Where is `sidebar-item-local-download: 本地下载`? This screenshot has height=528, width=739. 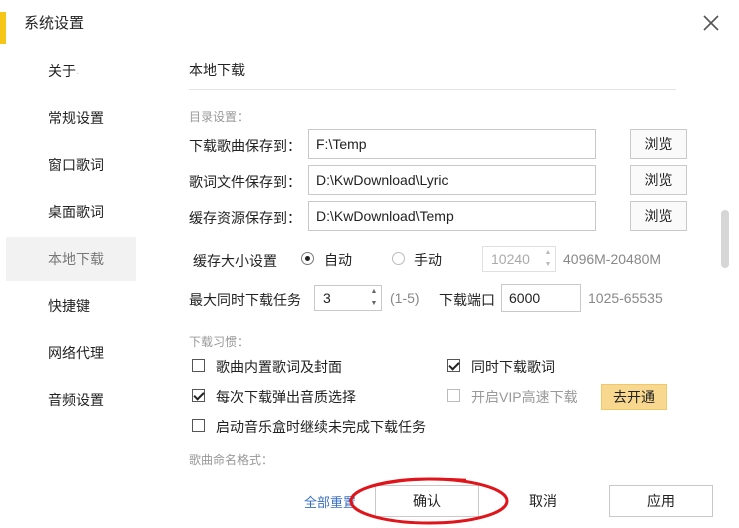 sidebar-item-local-download: 本地下载 is located at coordinates (71, 259).